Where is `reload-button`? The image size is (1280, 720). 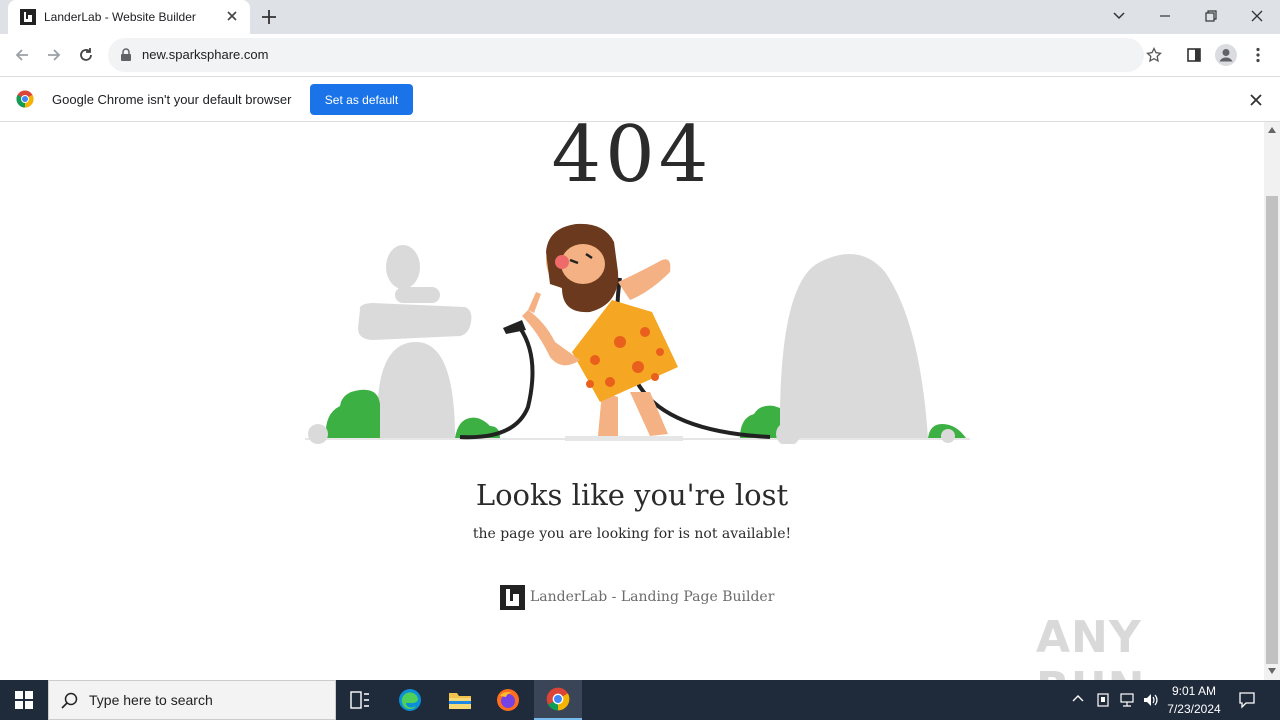
reload-button is located at coordinates (86, 55).